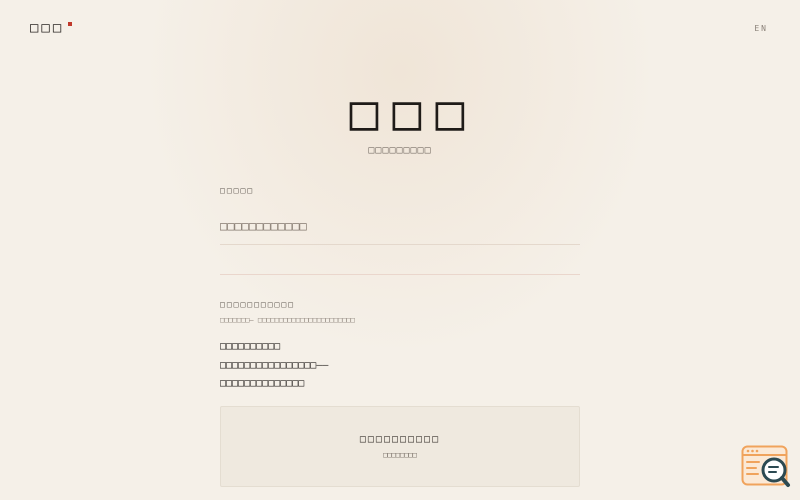 Image resolution: width=800 pixels, height=500 pixels. I want to click on logo-text: □□□, so click(47, 28).